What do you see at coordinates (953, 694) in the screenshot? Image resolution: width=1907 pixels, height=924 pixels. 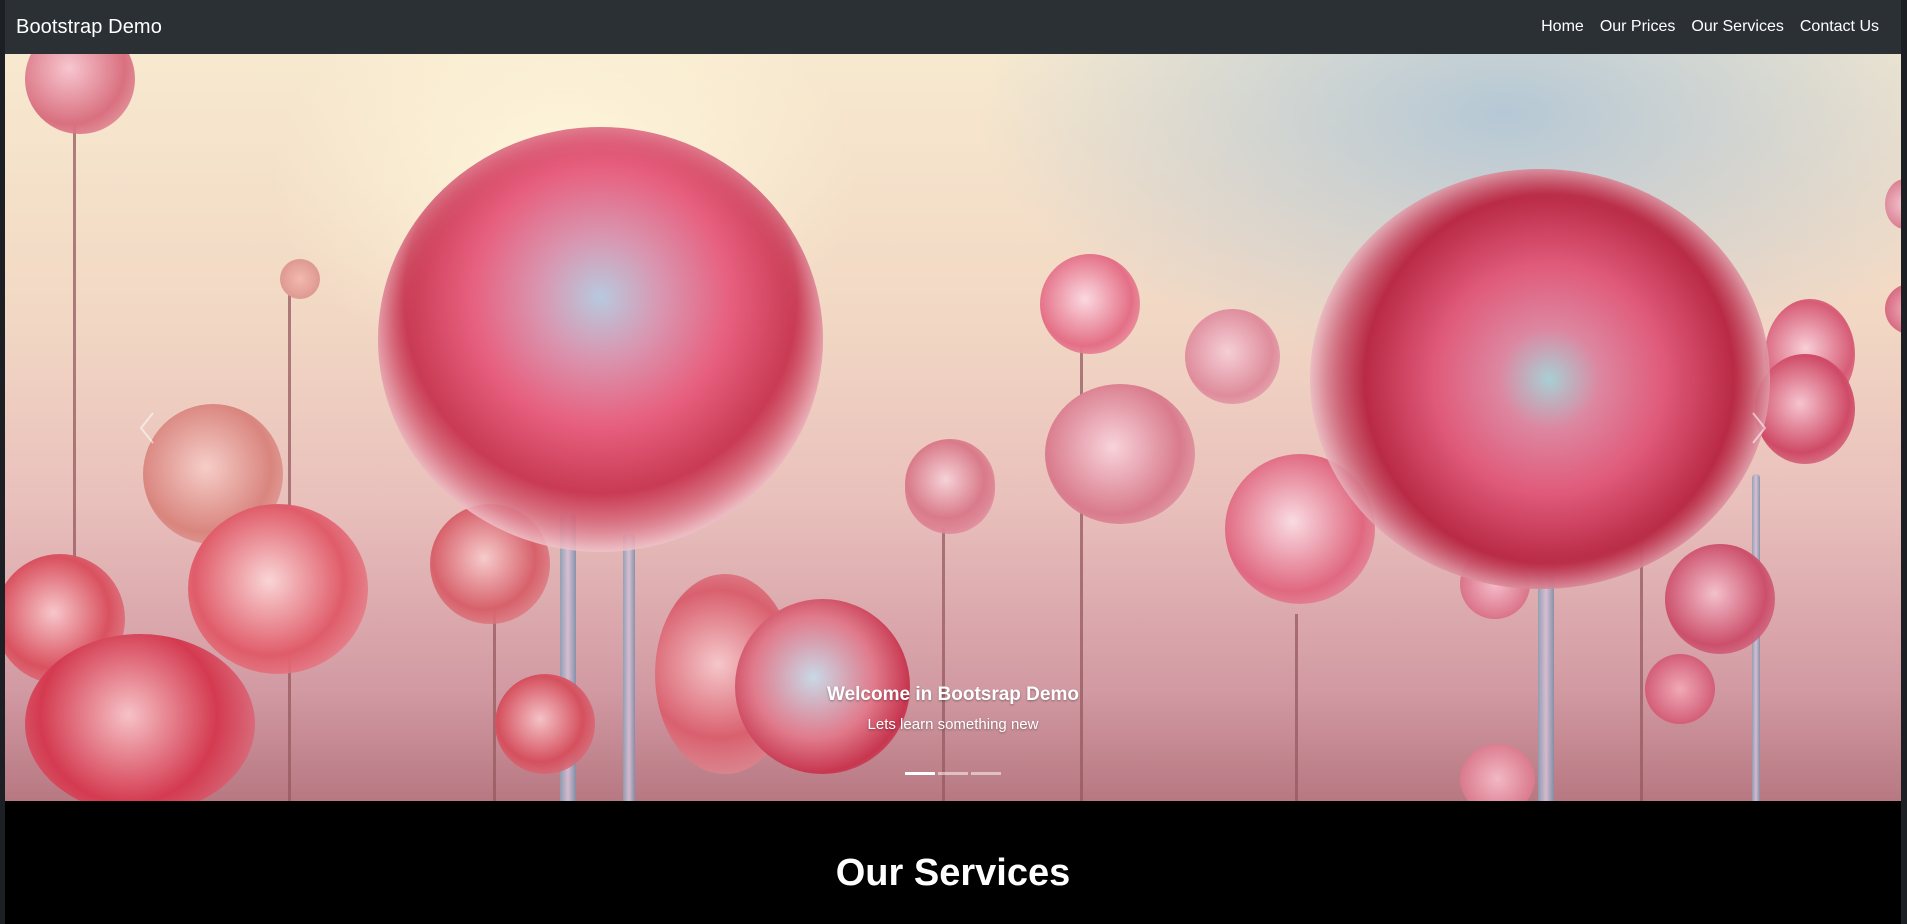 I see `carousel-caption-title: Welcome in Bootsrap Demo` at bounding box center [953, 694].